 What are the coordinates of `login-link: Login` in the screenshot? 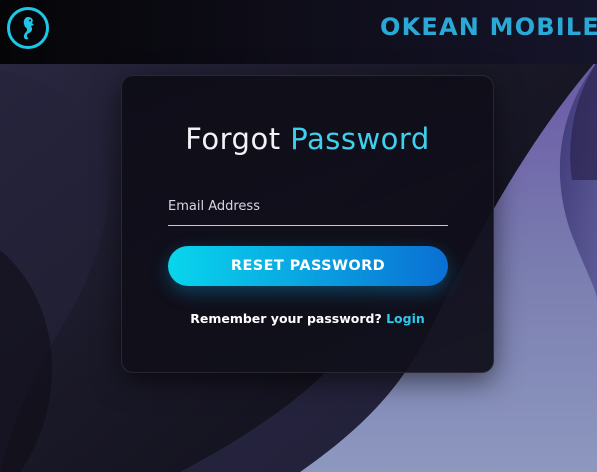 It's located at (405, 318).